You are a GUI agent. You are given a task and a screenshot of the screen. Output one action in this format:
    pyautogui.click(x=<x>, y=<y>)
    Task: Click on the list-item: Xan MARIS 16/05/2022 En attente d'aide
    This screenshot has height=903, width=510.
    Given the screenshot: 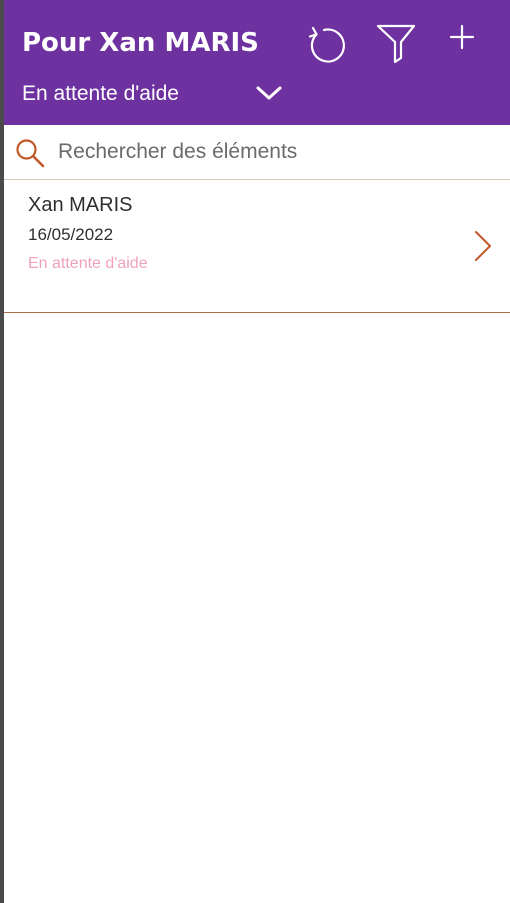 What is the action you would take?
    pyautogui.click(x=257, y=246)
    